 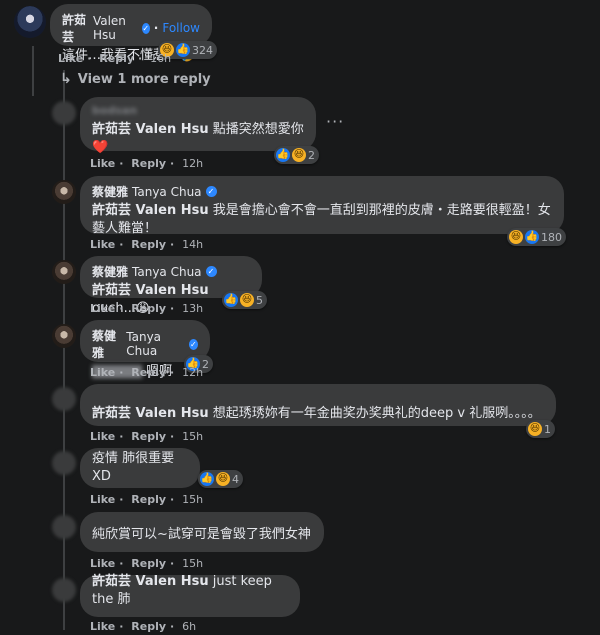 What do you see at coordinates (192, 308) in the screenshot?
I see `timestamp: 13h` at bounding box center [192, 308].